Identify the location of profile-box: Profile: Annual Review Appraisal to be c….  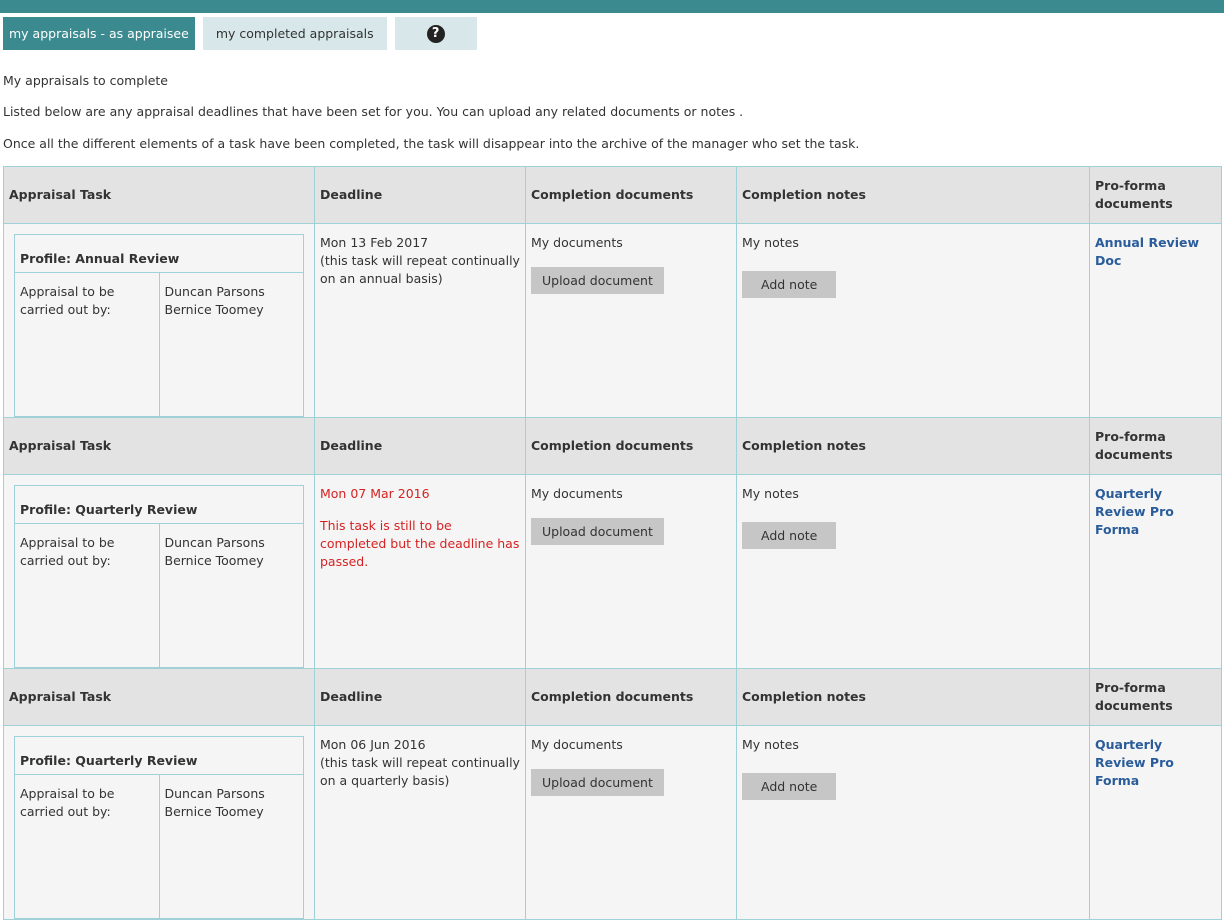
(159, 325).